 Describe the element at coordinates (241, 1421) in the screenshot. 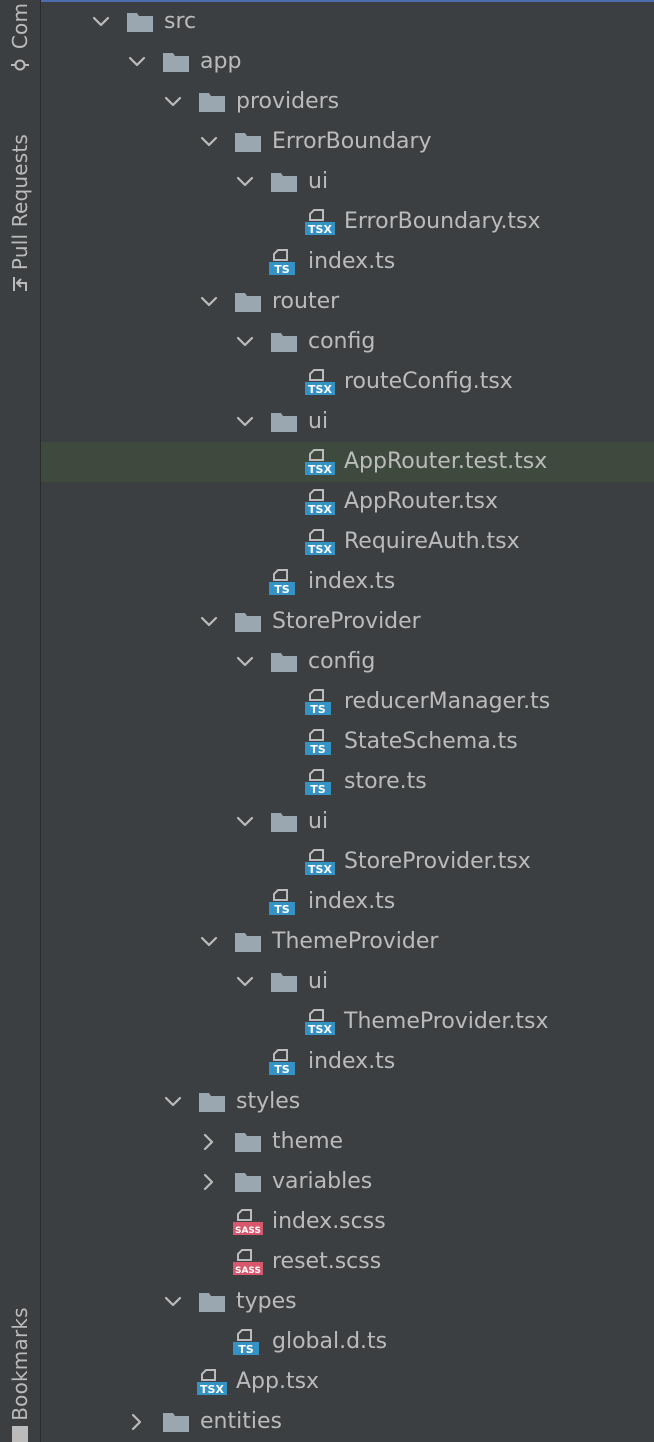

I see `tree-item-label: entities` at that location.